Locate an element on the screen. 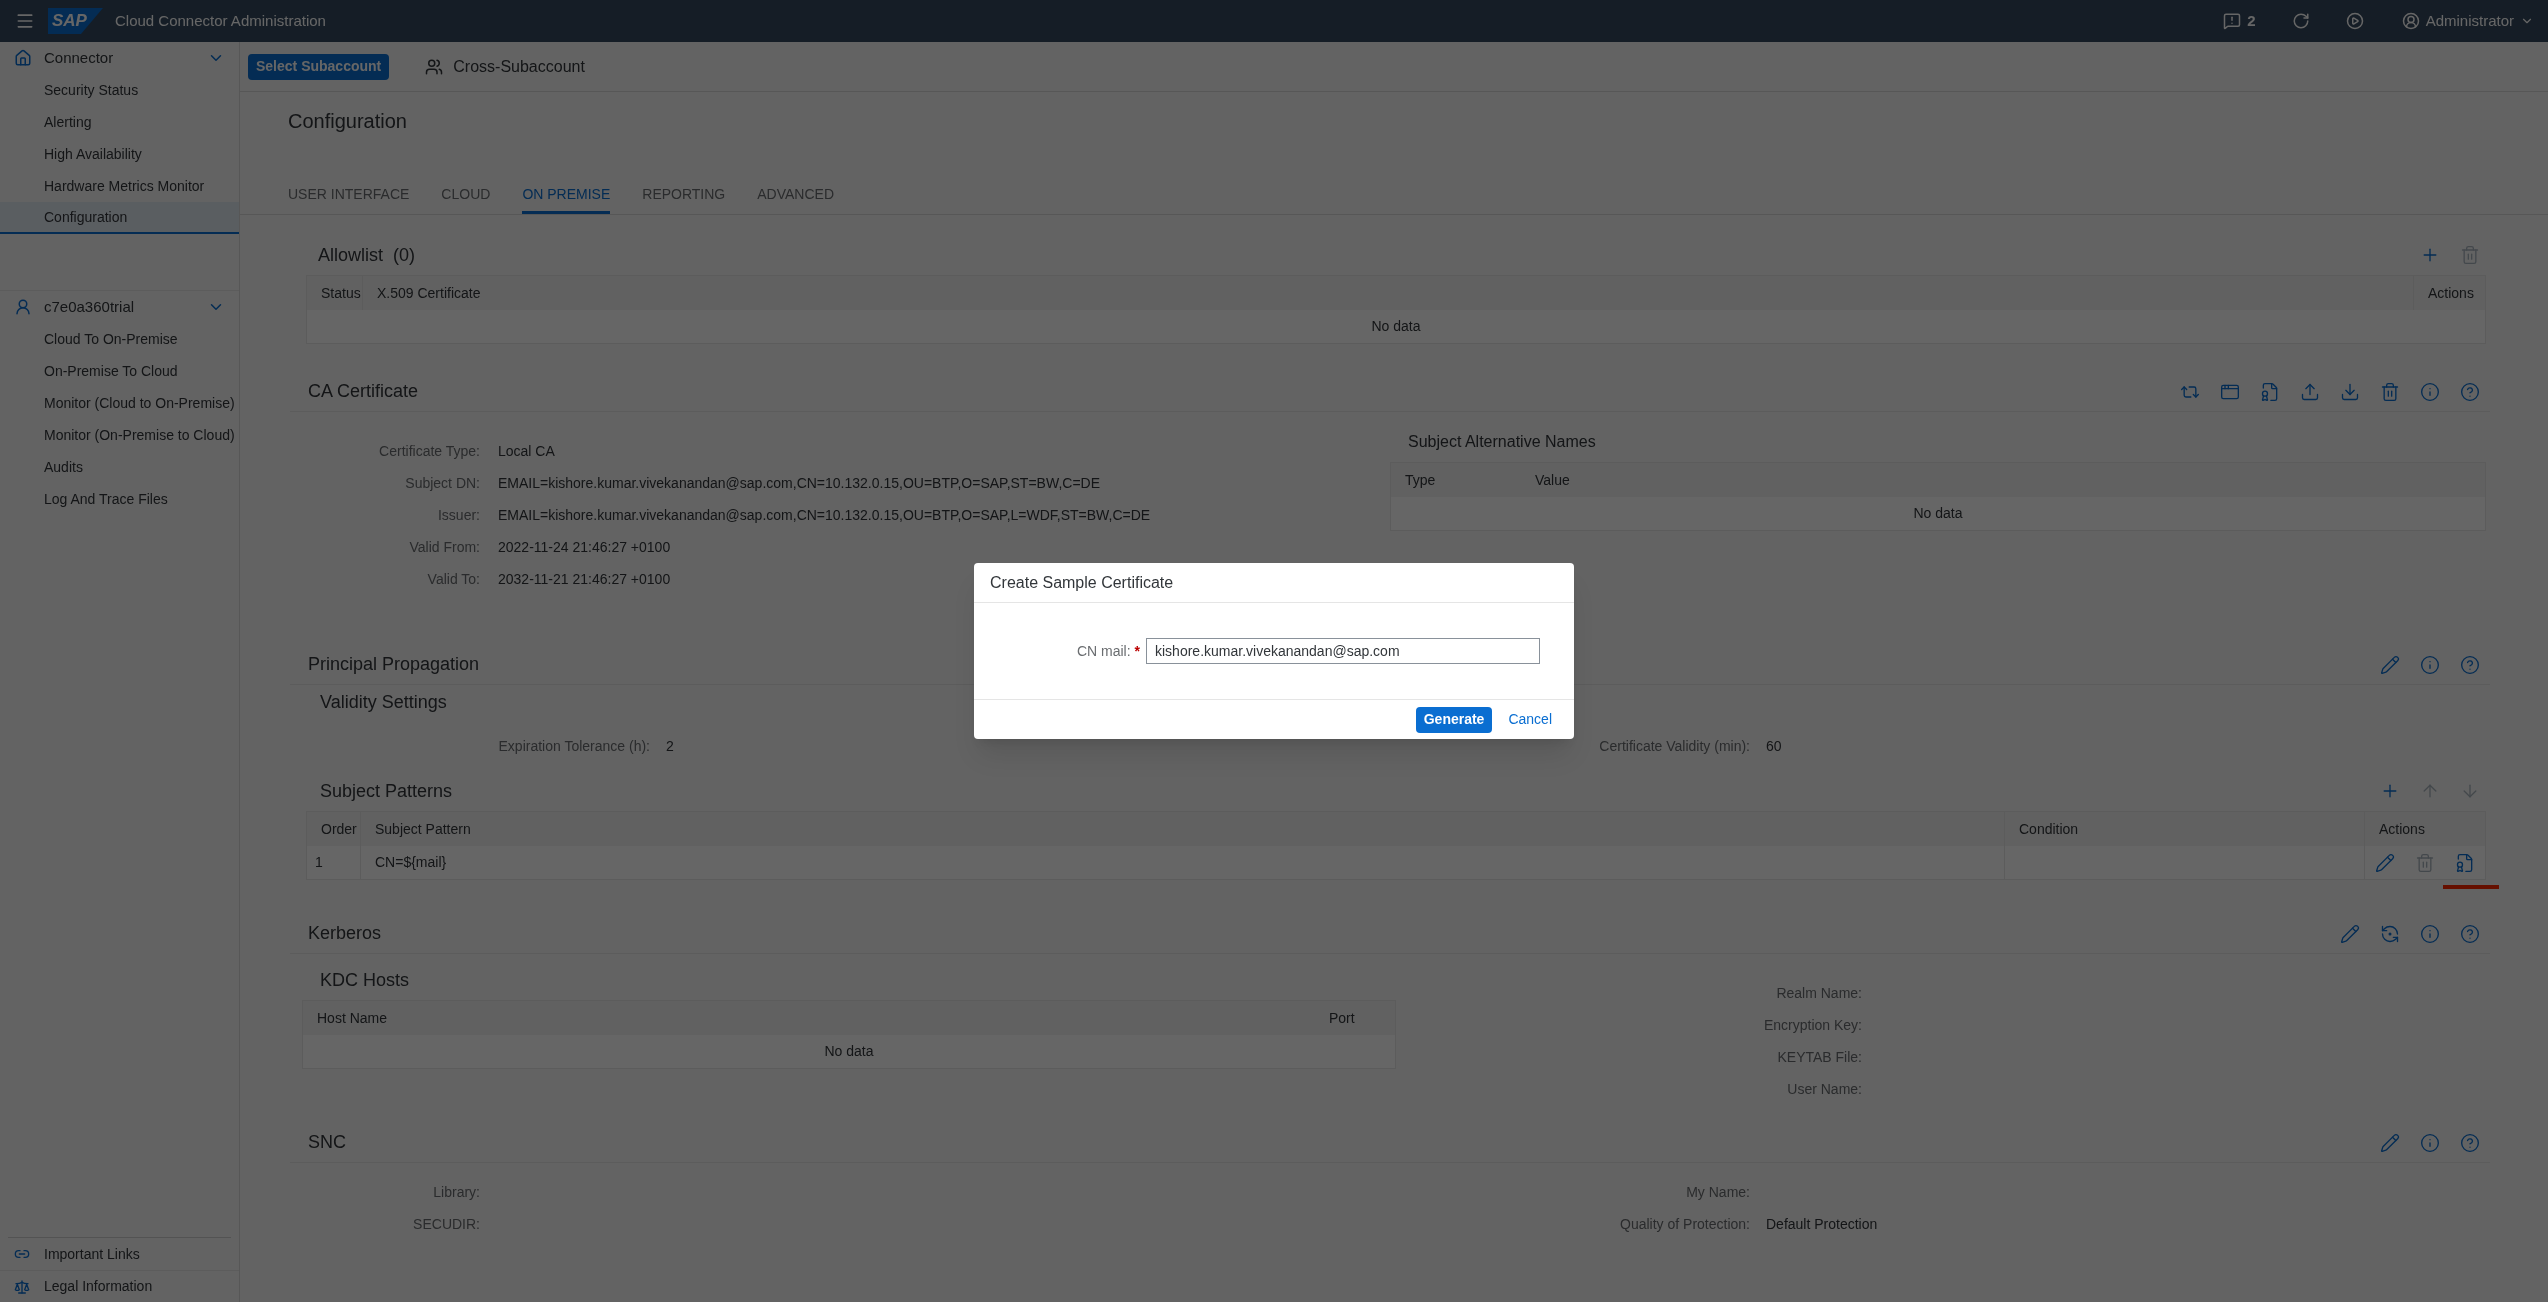 The height and width of the screenshot is (1302, 2548). sidebar-item: High Availability is located at coordinates (119, 154).